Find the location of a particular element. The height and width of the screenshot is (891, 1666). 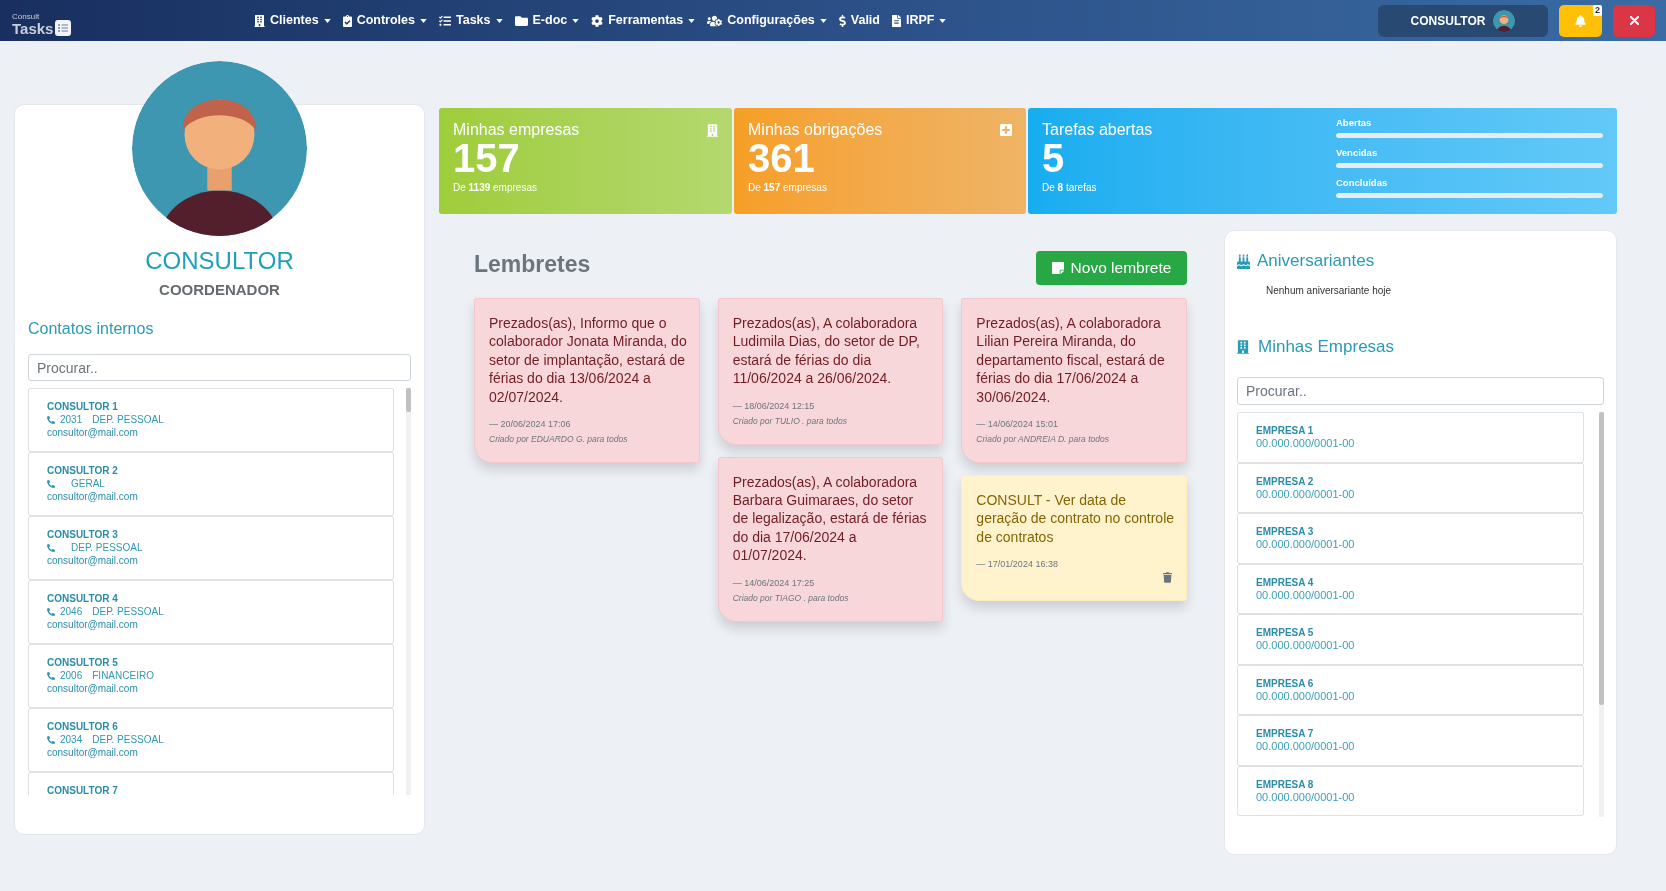

company-name: EMPRESA 8 is located at coordinates (1285, 784).